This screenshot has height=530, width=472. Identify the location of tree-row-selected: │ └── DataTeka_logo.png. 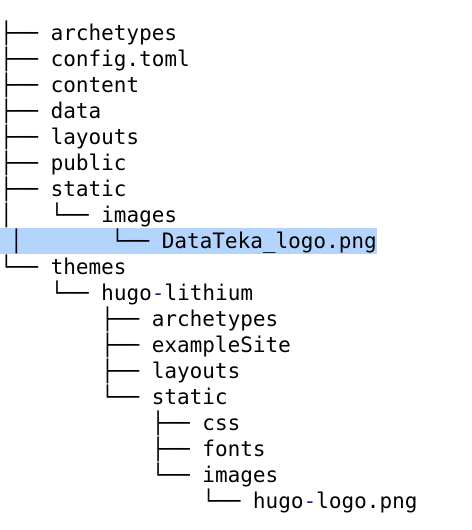
(188, 241).